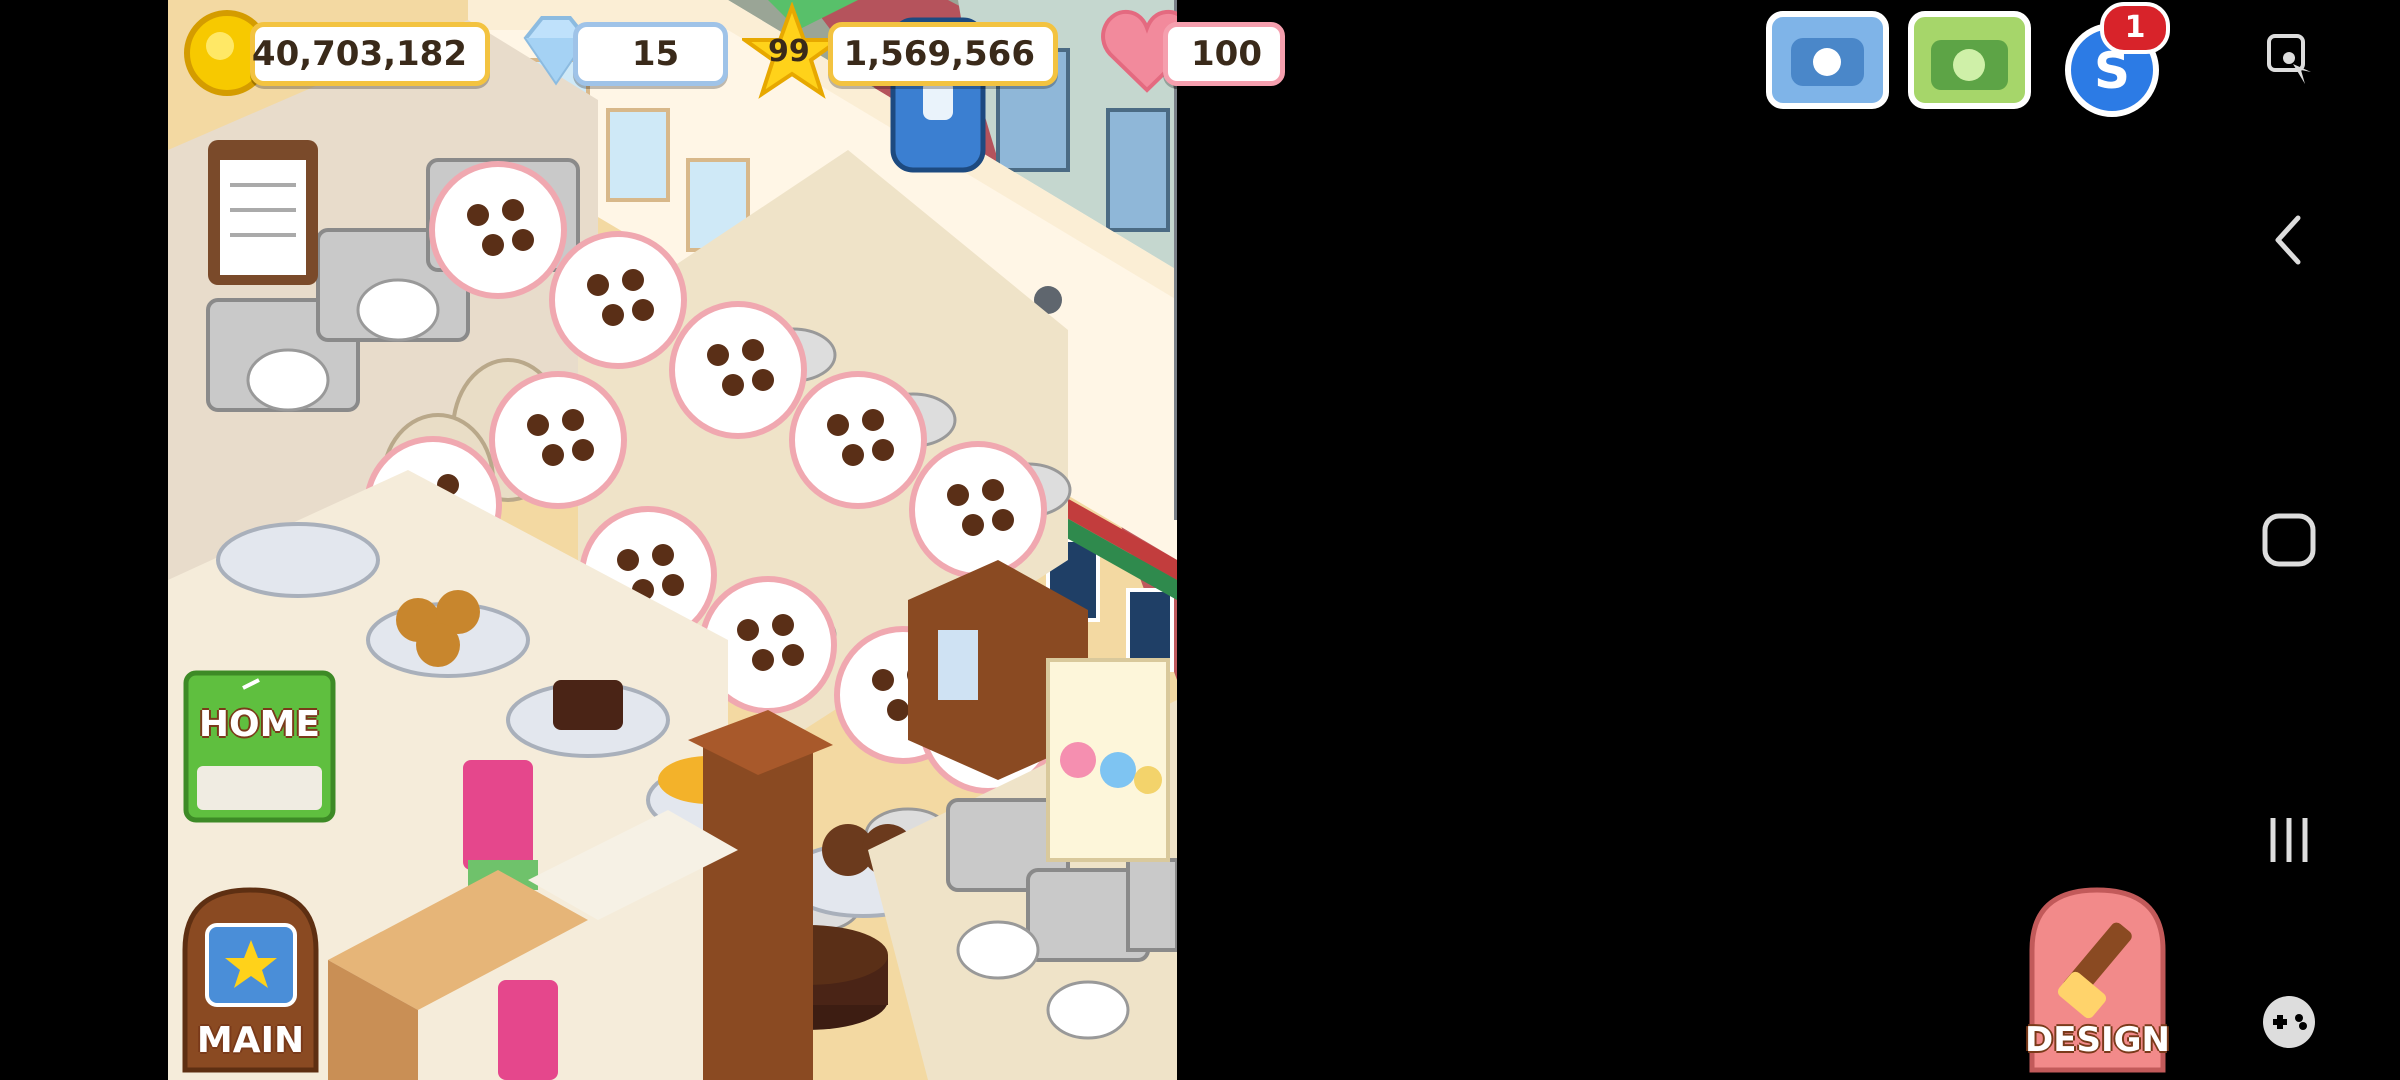 The height and width of the screenshot is (1080, 2400). I want to click on recents-icon, so click(2288, 840).